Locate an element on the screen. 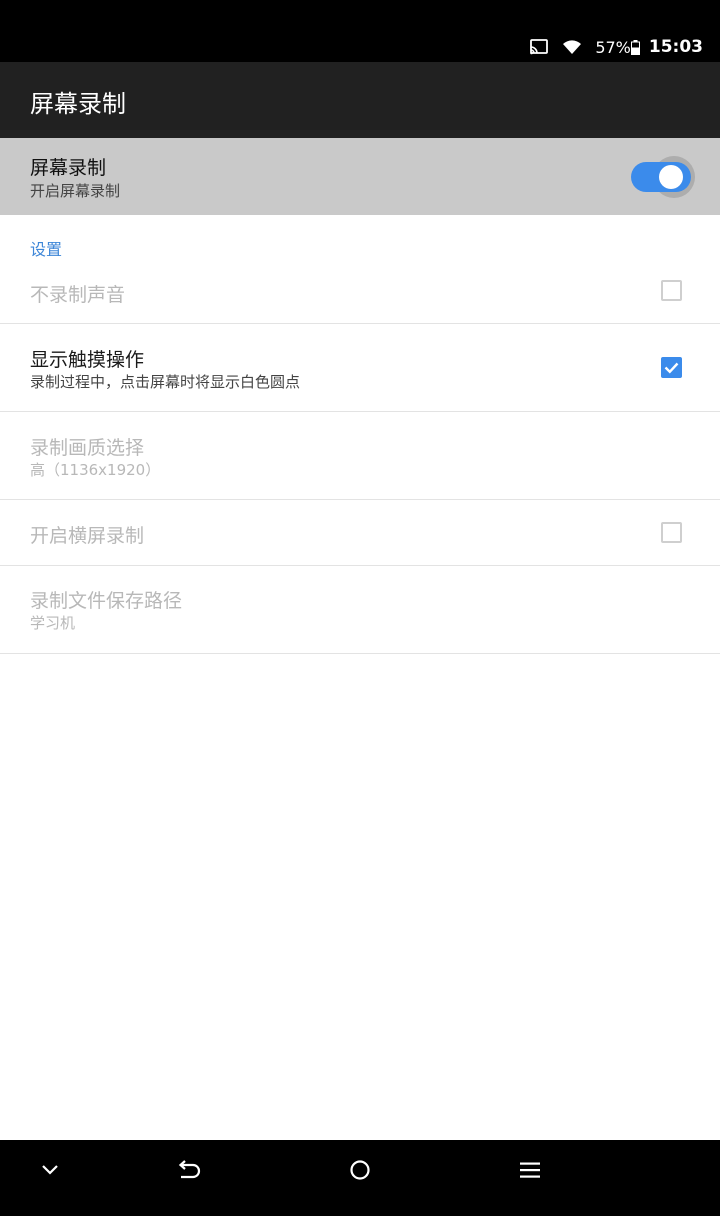  app-bar: 屏幕录制 is located at coordinates (360, 100).